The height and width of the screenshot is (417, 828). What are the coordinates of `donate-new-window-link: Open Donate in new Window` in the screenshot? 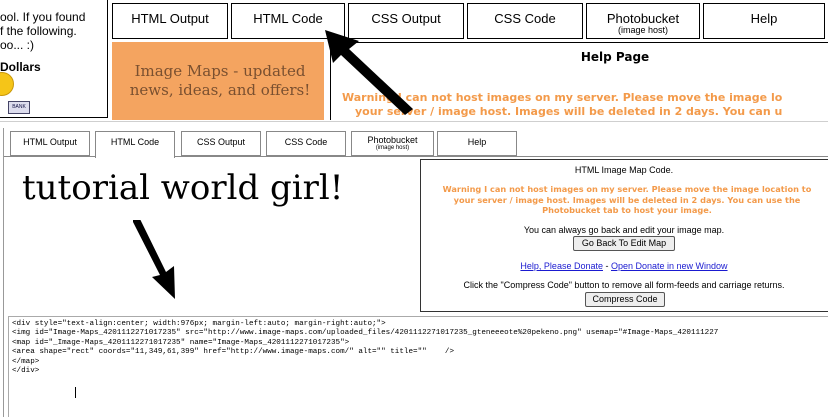 It's located at (669, 266).